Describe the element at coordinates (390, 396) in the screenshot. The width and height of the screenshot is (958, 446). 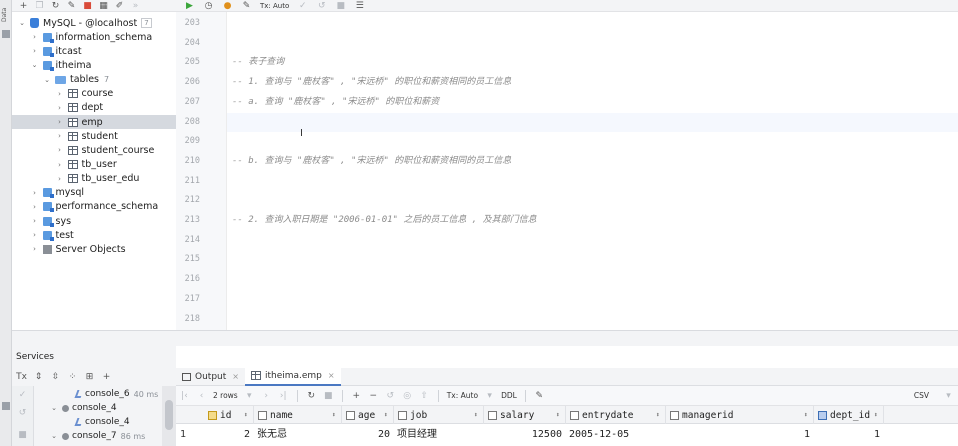
I see `revert-icon: ↺` at that location.